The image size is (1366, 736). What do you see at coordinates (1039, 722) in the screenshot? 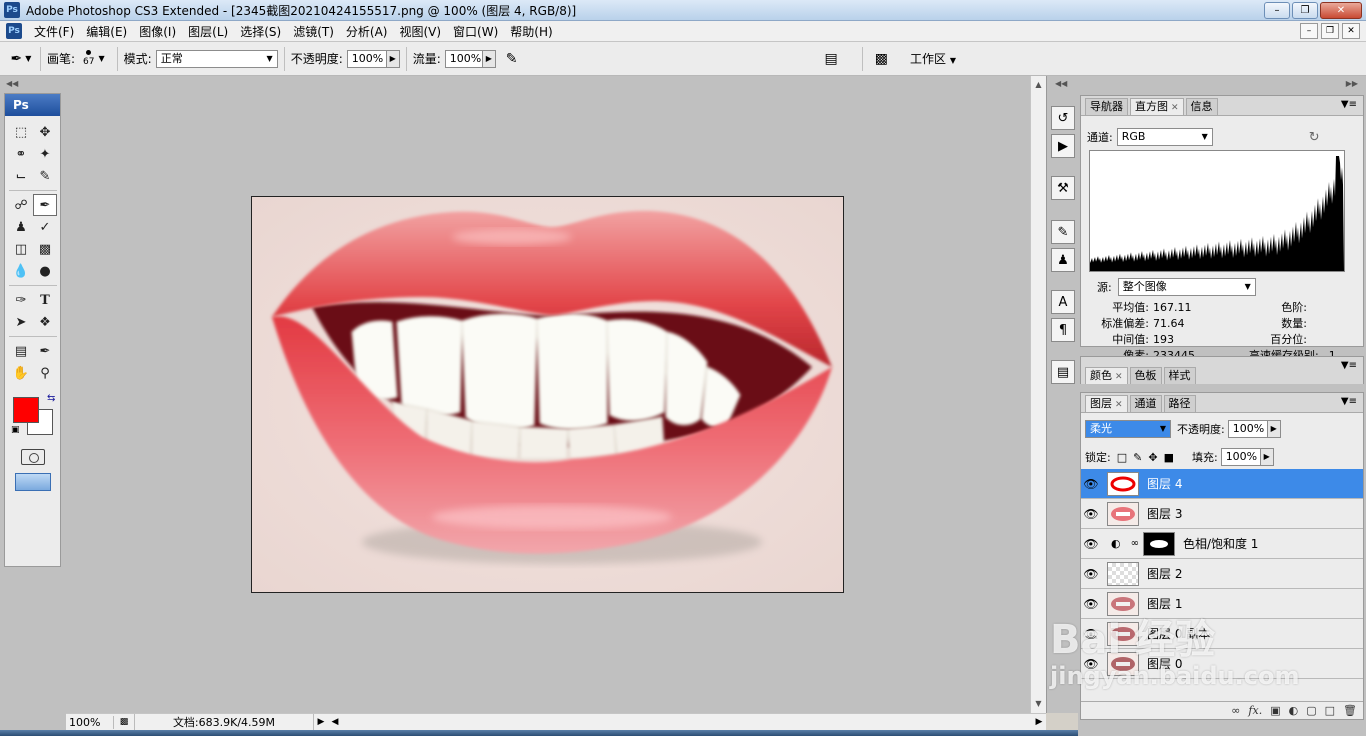
I see `scroll-right-icon: ▶` at bounding box center [1039, 722].